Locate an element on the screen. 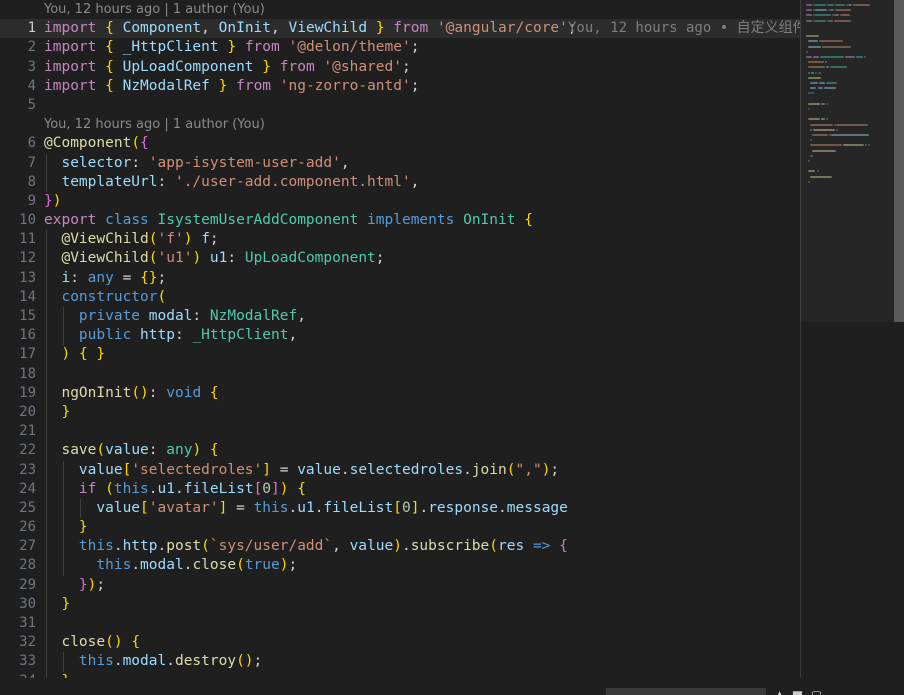 This screenshot has height=695, width=904. line-number-4: 4 is located at coordinates (18, 86).